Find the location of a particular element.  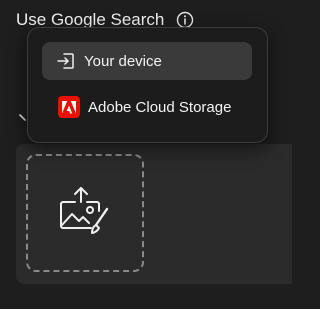

menu-item-adobe-cloud-storage: Adobe Cloud Storage is located at coordinates (147, 107).